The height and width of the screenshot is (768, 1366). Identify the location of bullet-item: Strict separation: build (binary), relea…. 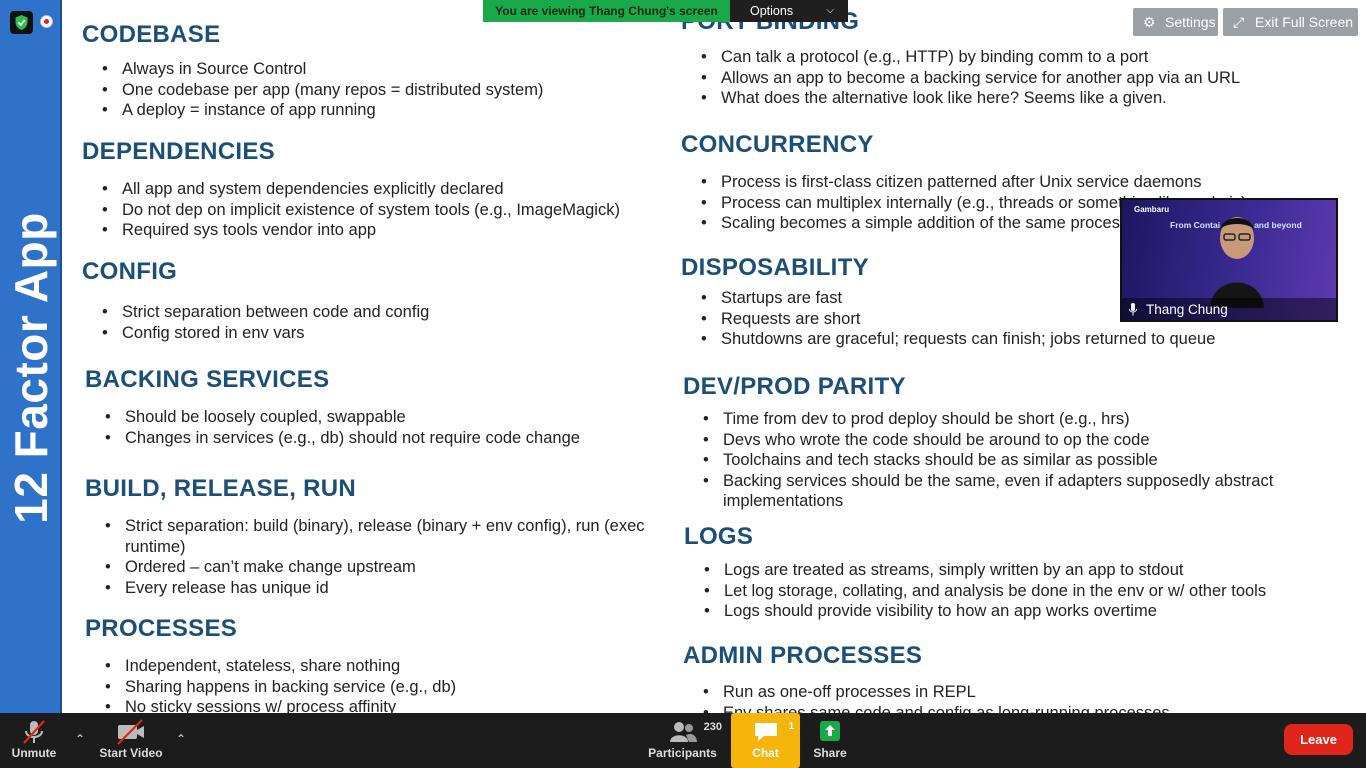
(365, 536).